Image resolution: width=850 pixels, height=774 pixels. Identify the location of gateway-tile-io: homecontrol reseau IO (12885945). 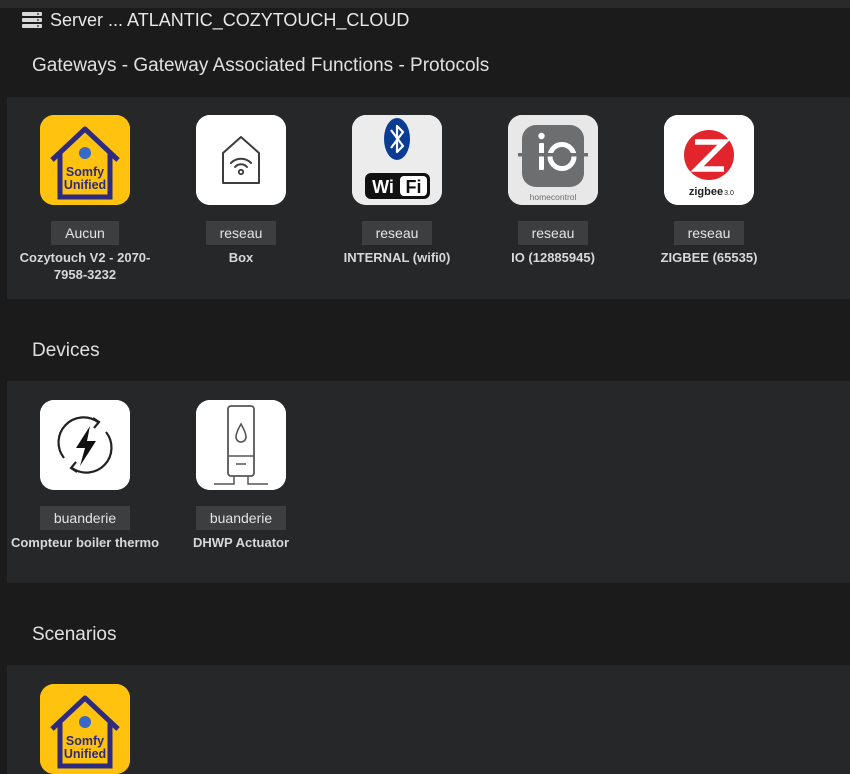
(553, 190).